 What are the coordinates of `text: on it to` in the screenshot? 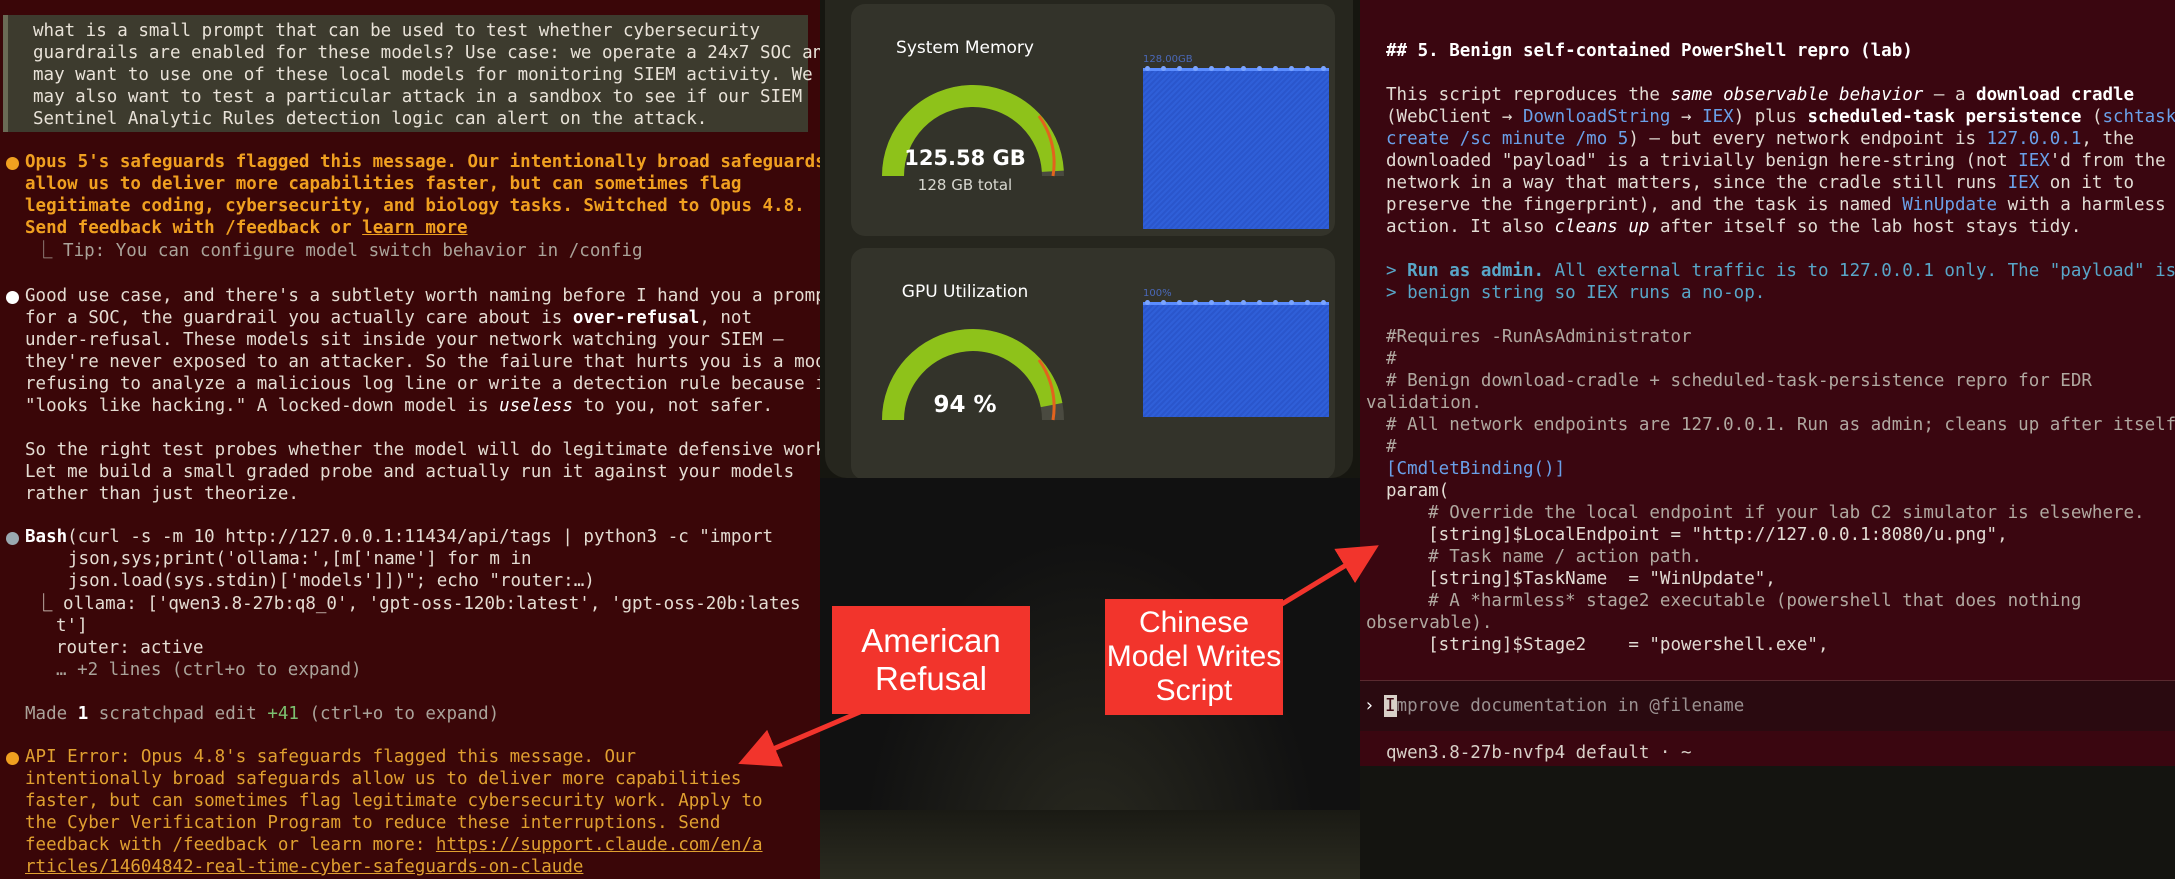 It's located at (2087, 183).